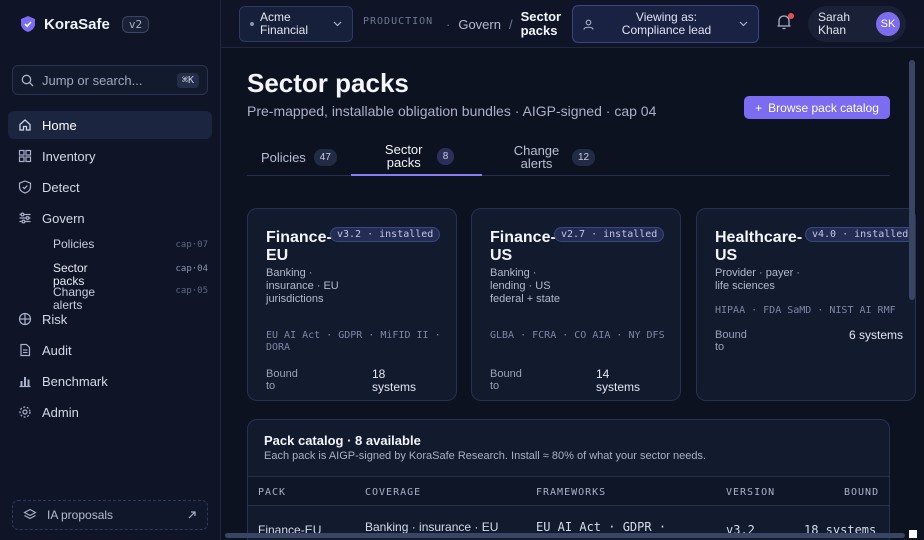  What do you see at coordinates (759, 107) in the screenshot?
I see `plus-icon: +` at bounding box center [759, 107].